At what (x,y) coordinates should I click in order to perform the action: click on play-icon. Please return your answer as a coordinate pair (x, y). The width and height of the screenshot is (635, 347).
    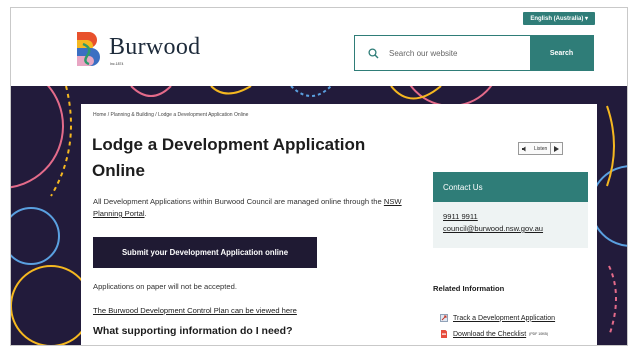
    Looking at the image, I should click on (556, 148).